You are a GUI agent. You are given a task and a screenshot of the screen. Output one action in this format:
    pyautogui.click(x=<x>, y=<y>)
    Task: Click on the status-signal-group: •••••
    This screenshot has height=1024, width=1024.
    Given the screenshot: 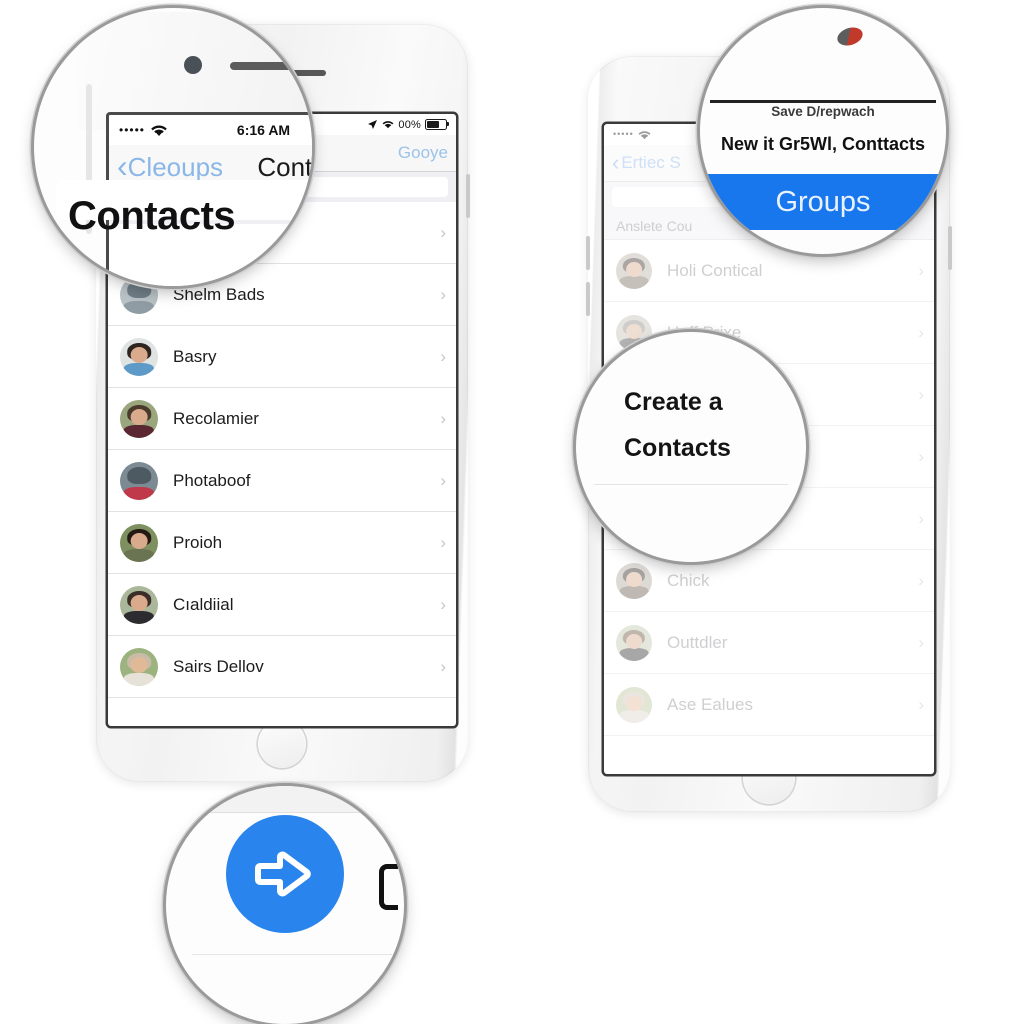 What is the action you would take?
    pyautogui.click(x=632, y=135)
    